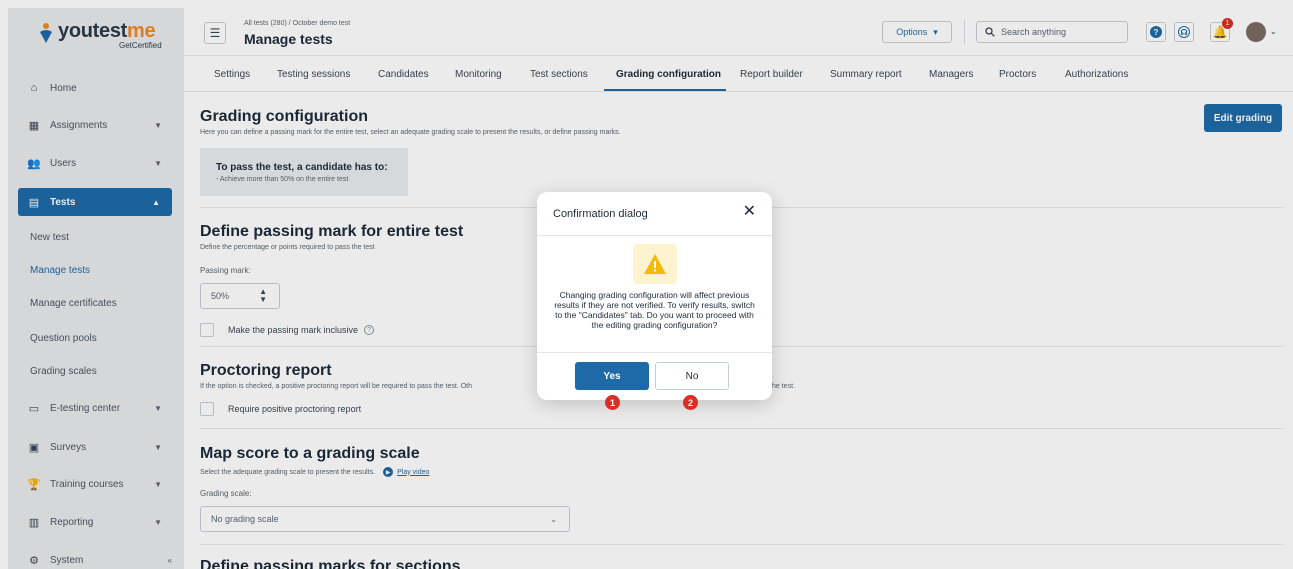 Image resolution: width=1293 pixels, height=569 pixels. What do you see at coordinates (612, 402) in the screenshot?
I see `step-marker-1: 1` at bounding box center [612, 402].